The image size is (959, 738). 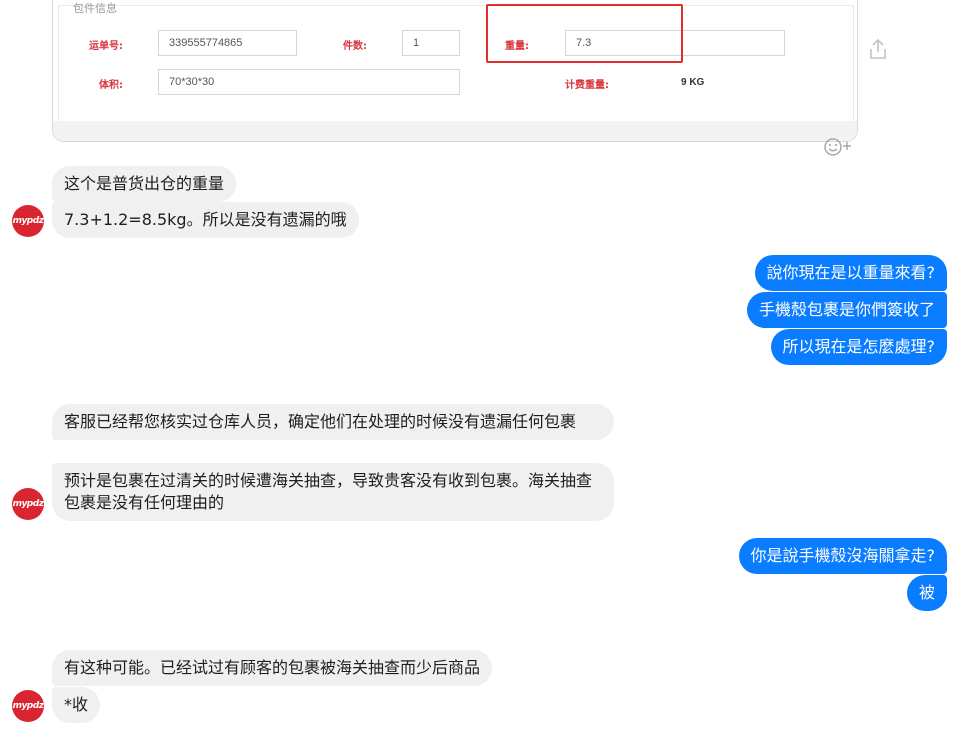 What do you see at coordinates (587, 85) in the screenshot?
I see `charge-weight-label: 计费重量:` at bounding box center [587, 85].